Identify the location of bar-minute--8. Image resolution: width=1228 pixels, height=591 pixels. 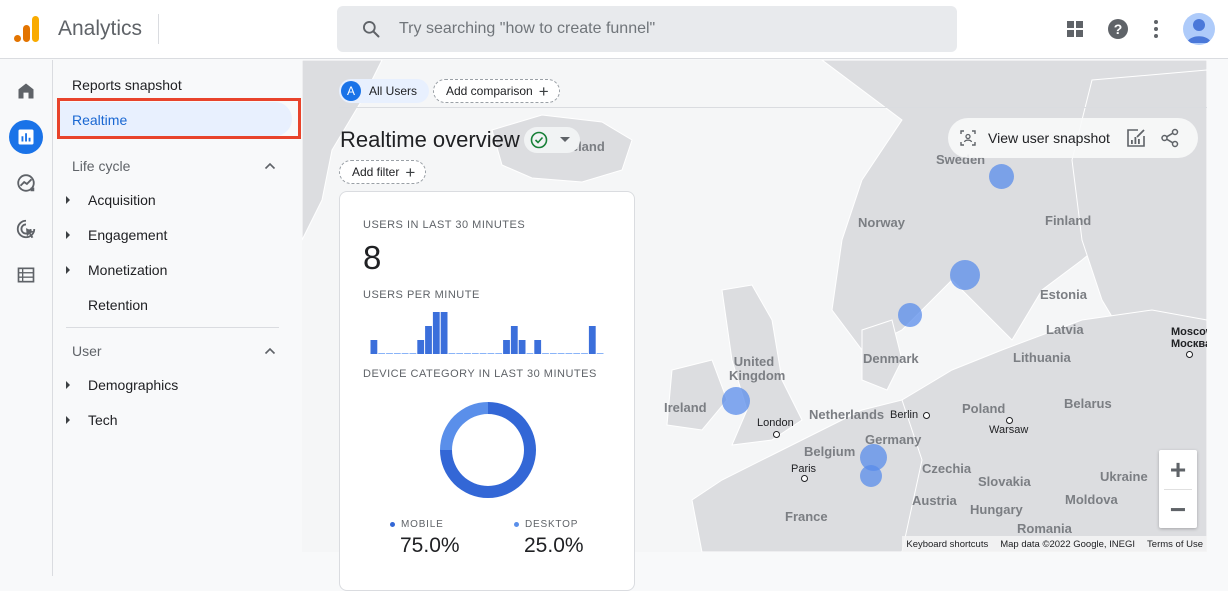
(545, 353).